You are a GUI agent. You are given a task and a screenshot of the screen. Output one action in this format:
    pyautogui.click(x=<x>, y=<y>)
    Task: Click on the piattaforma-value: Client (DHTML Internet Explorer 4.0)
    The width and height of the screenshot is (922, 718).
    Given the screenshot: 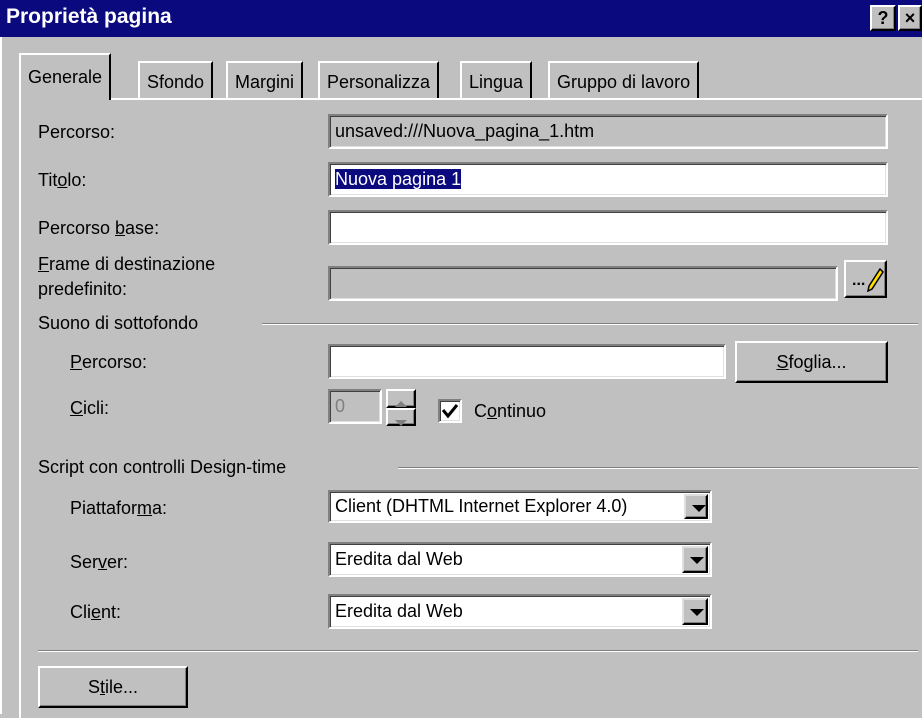 What is the action you would take?
    pyautogui.click(x=481, y=506)
    